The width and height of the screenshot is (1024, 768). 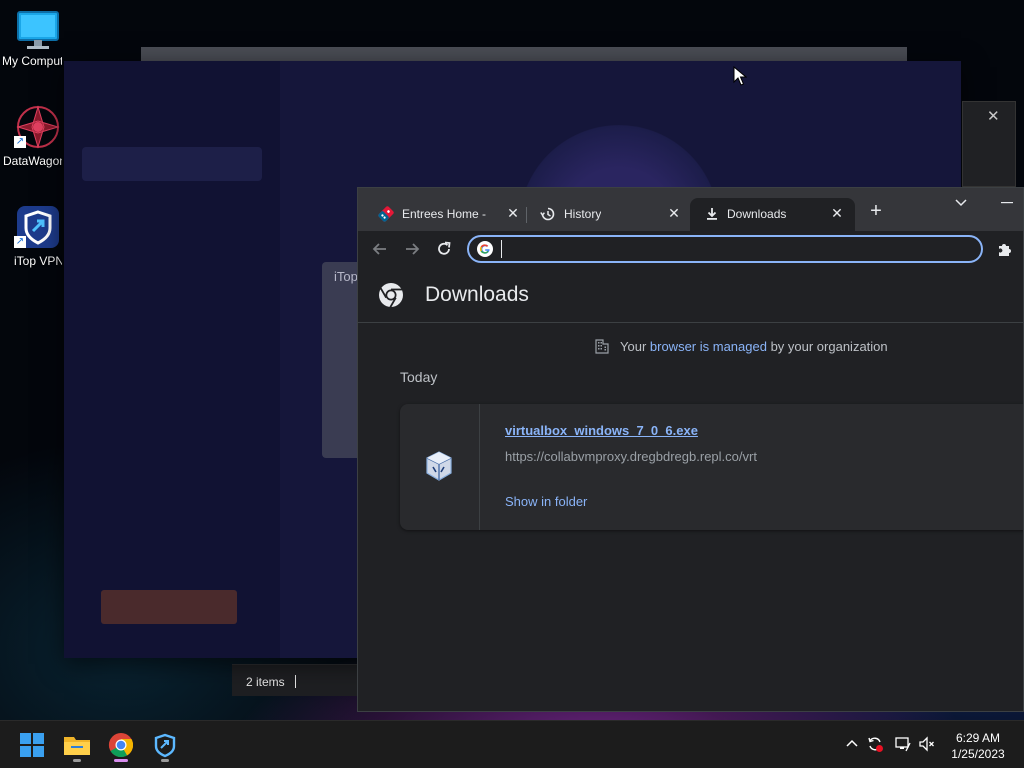 I want to click on tab-downloads: Downloads ✕, so click(x=772, y=214).